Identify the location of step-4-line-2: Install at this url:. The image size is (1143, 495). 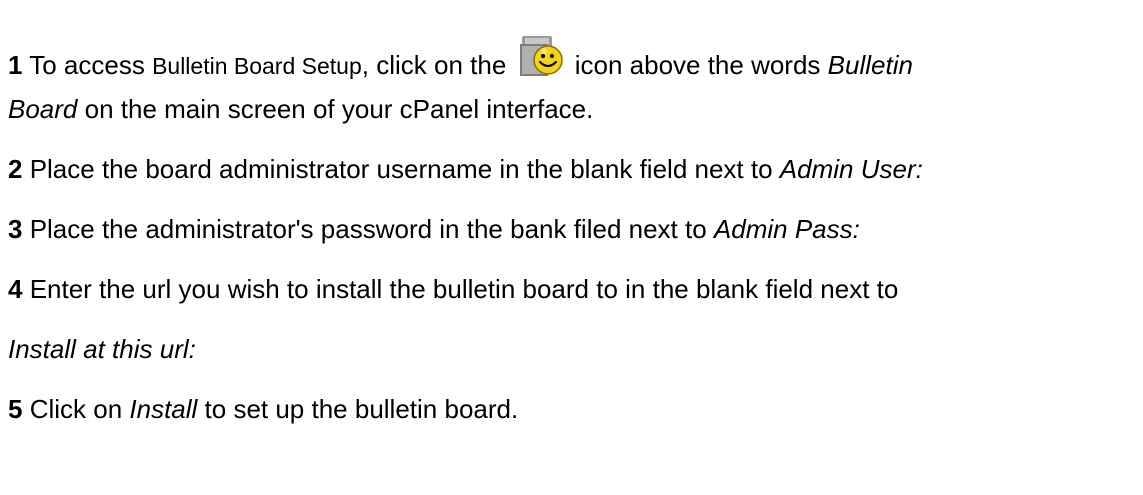
(102, 349).